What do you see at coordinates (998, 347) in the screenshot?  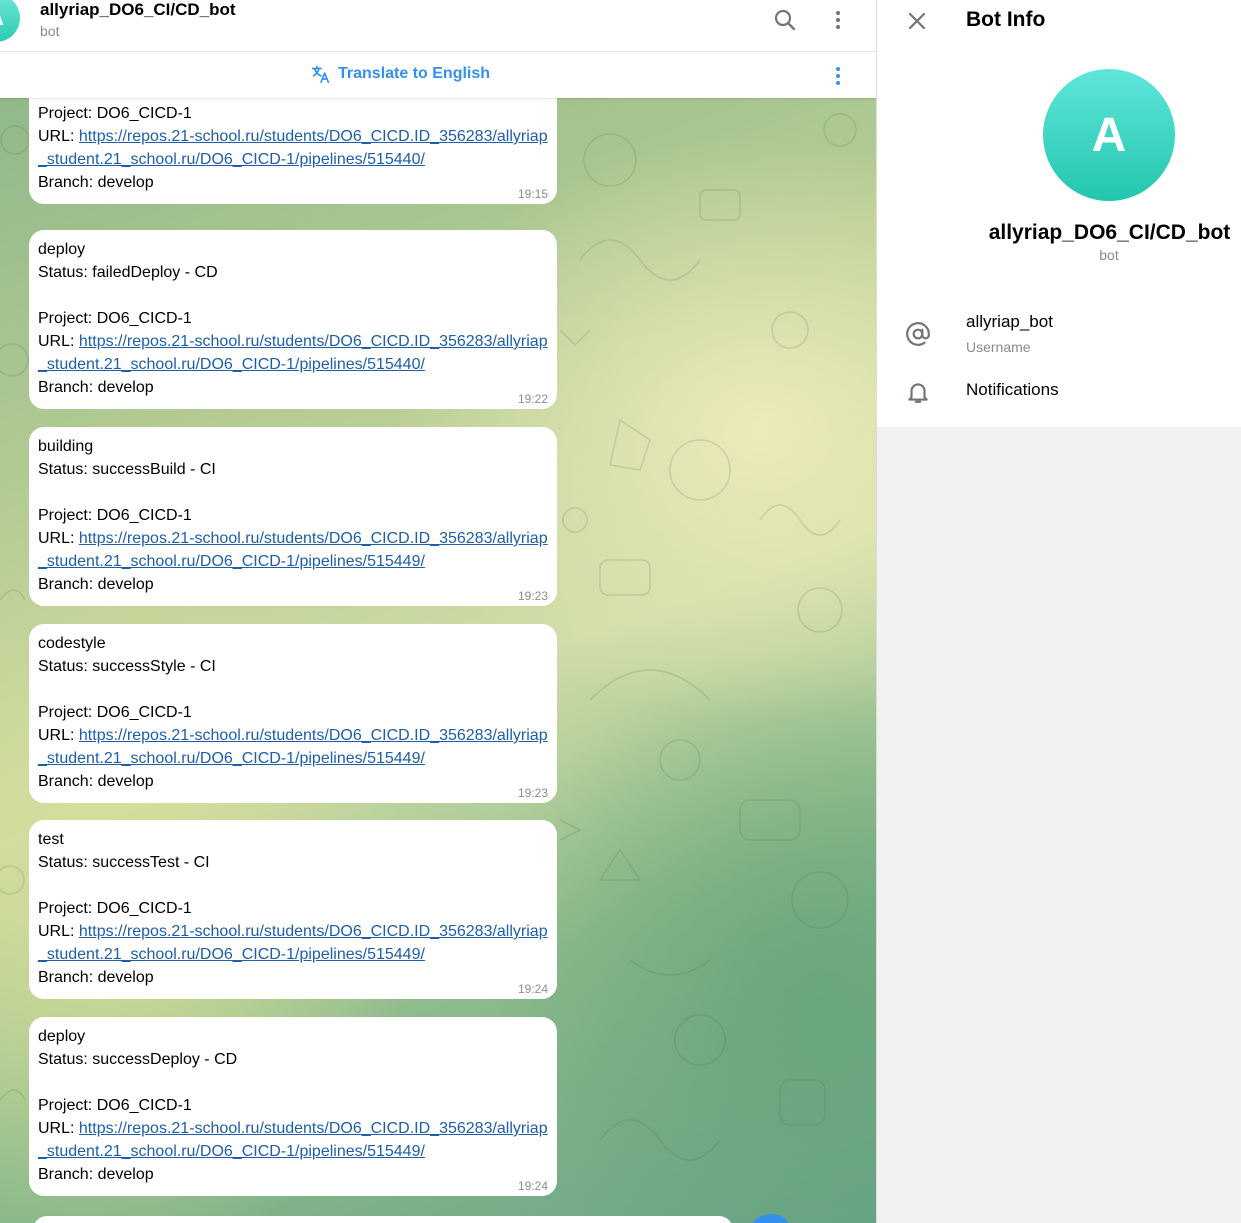 I see `username-label: Username` at bounding box center [998, 347].